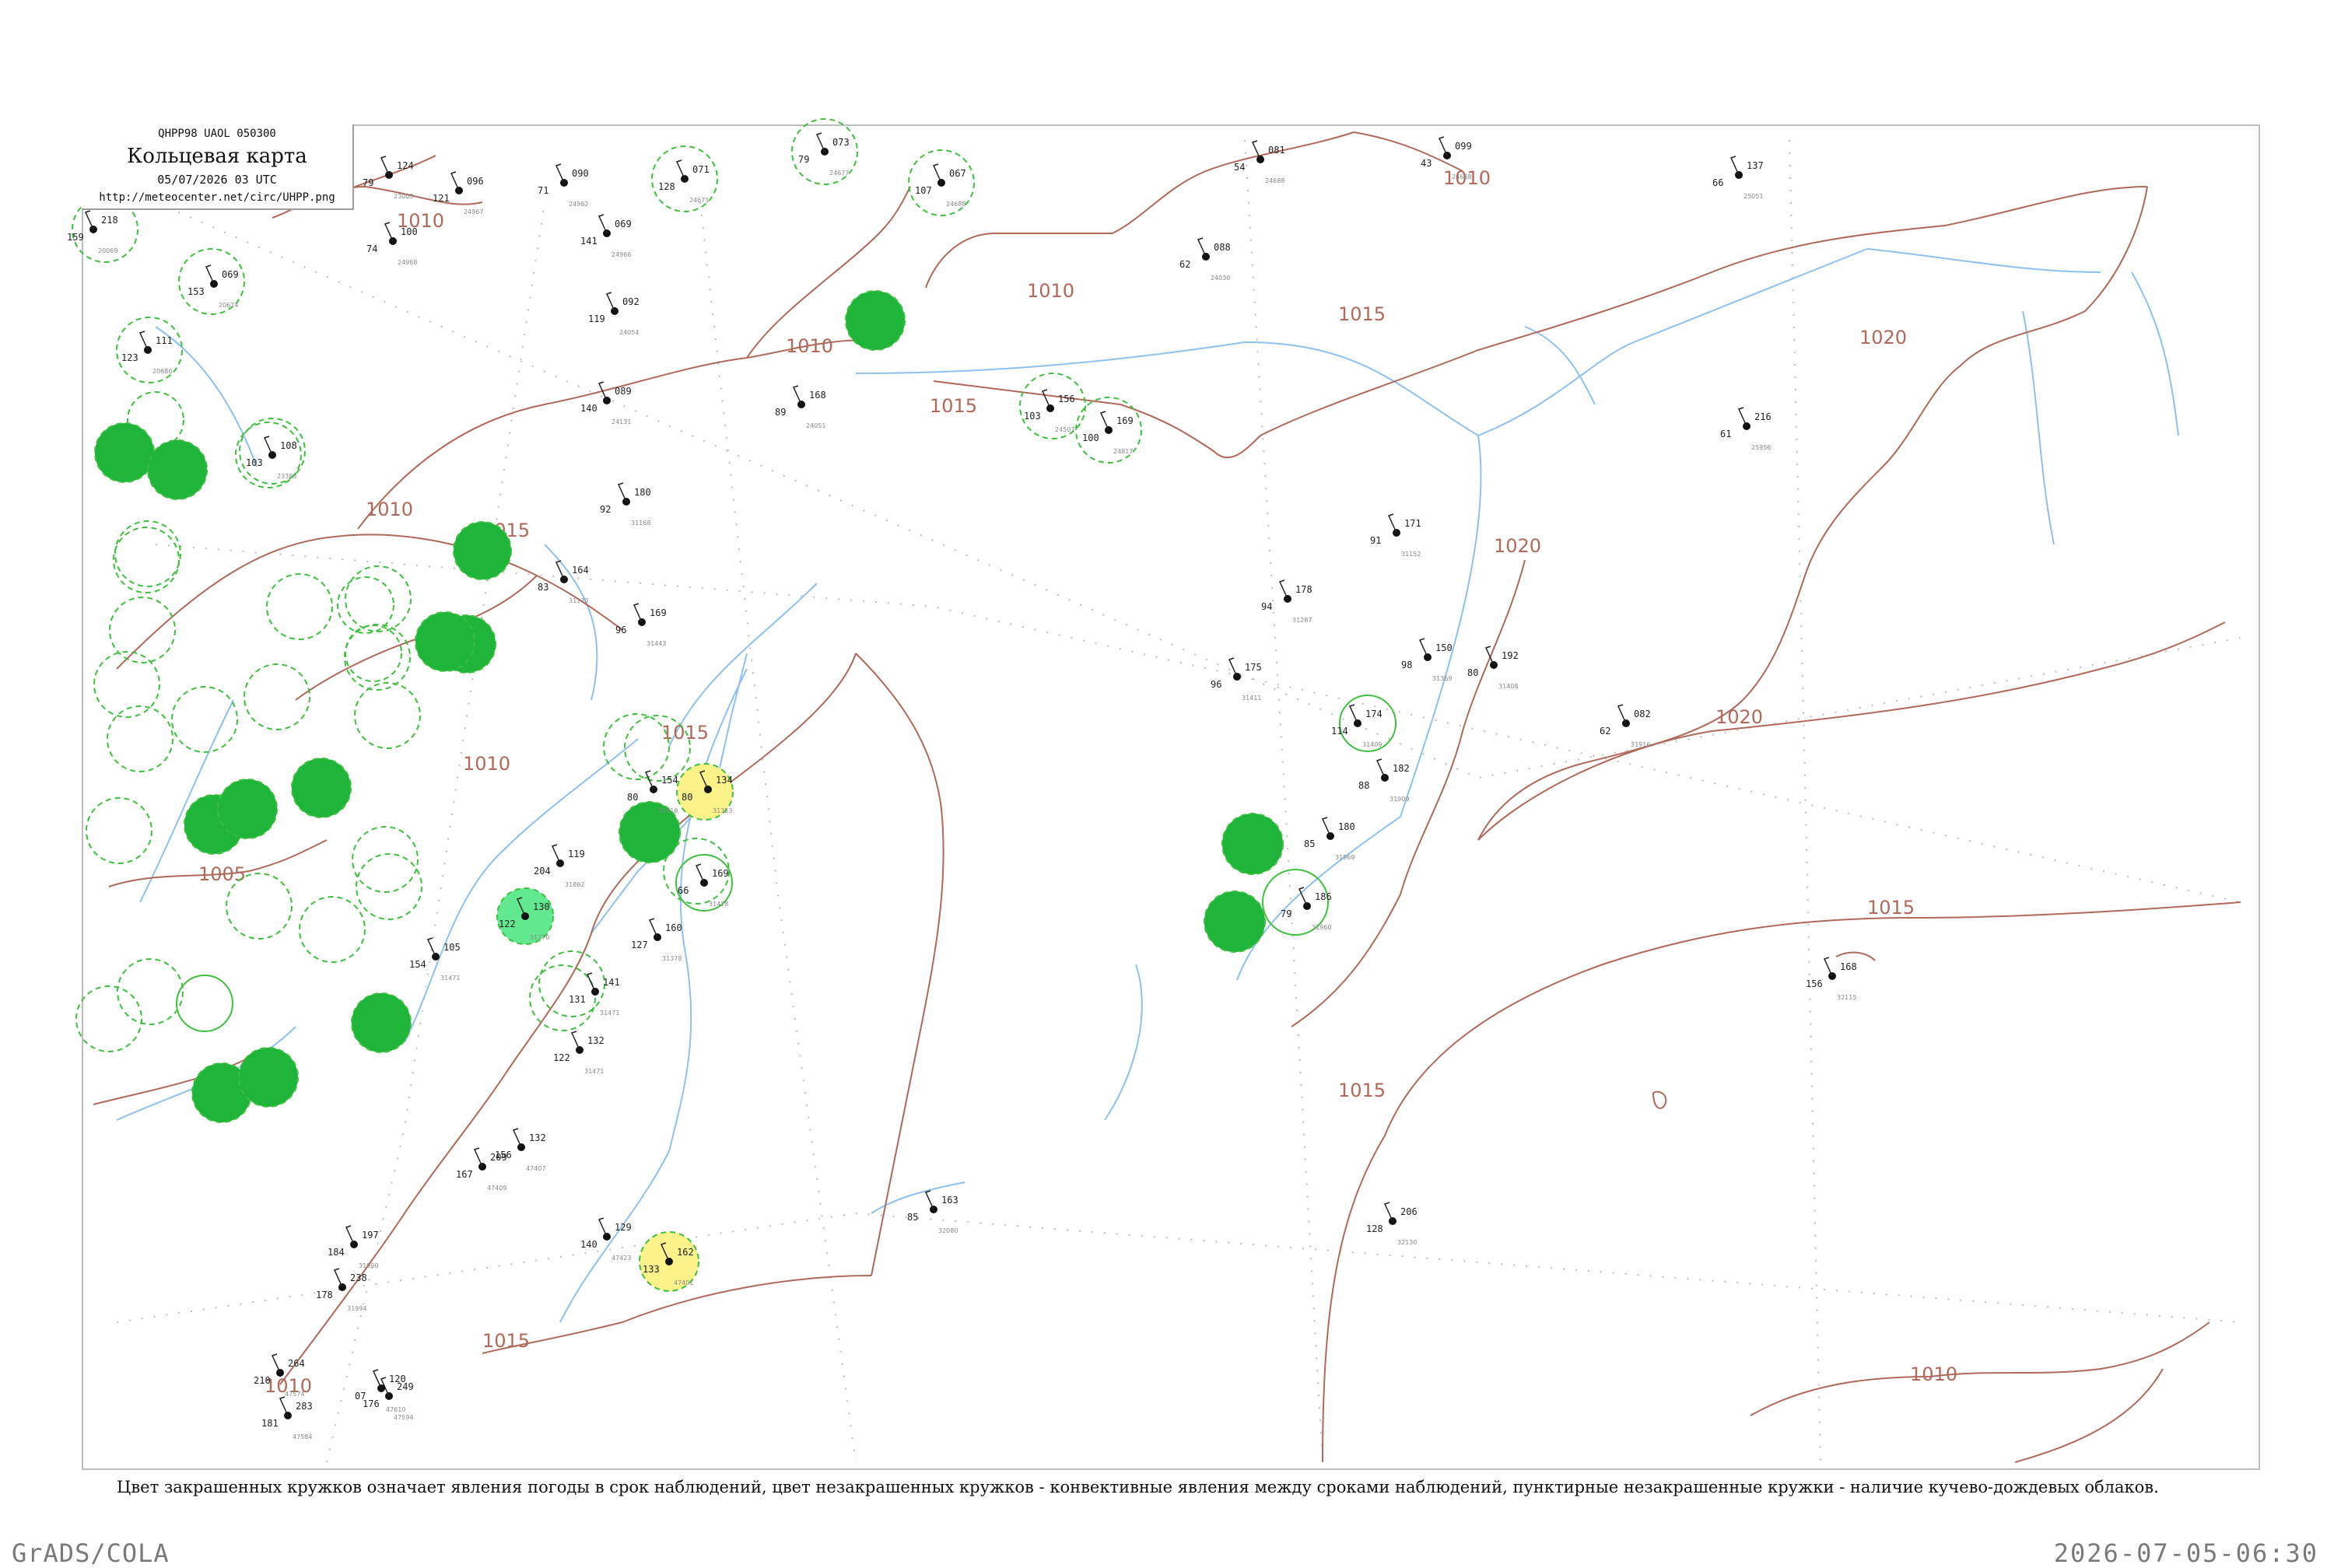 This screenshot has height=1568, width=2334. What do you see at coordinates (668, 811) in the screenshot?
I see `station-id: 31416` at bounding box center [668, 811].